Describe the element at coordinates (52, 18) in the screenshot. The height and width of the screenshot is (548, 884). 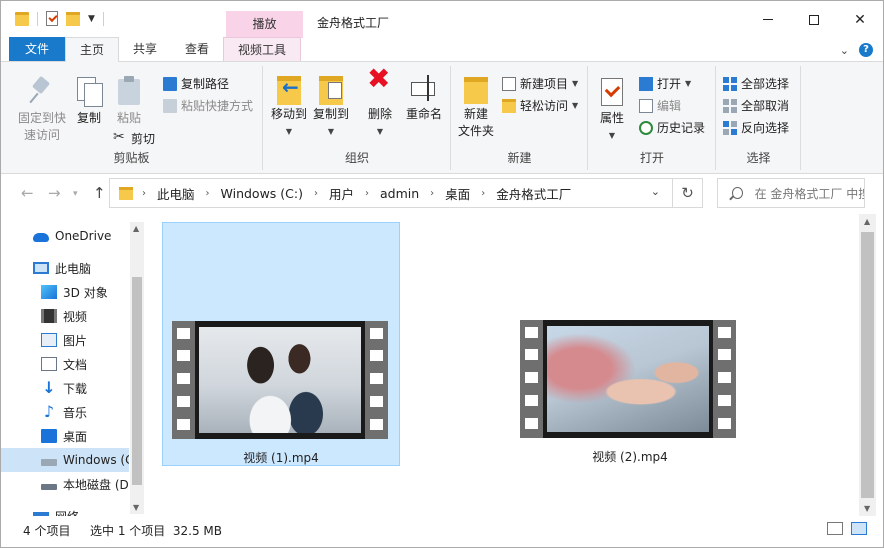
I see `properties-icon` at that location.